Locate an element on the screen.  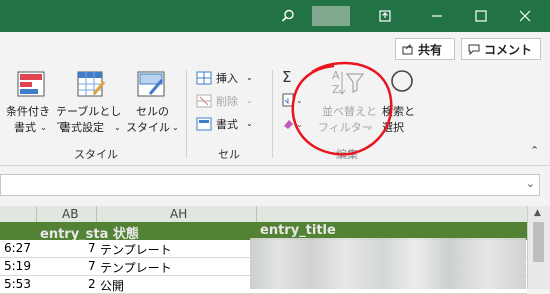
vertical-scrollbar: ▲ is located at coordinates (538, 247).